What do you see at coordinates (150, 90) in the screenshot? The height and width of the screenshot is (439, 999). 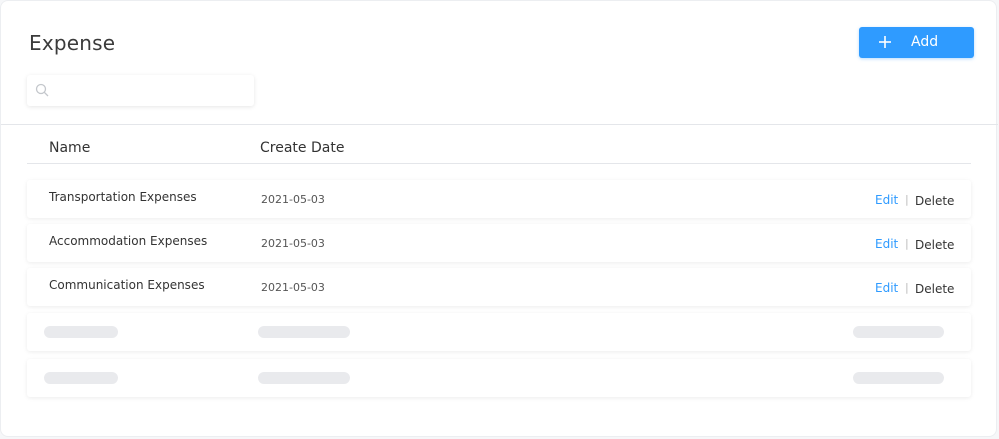 I see `search-input` at bounding box center [150, 90].